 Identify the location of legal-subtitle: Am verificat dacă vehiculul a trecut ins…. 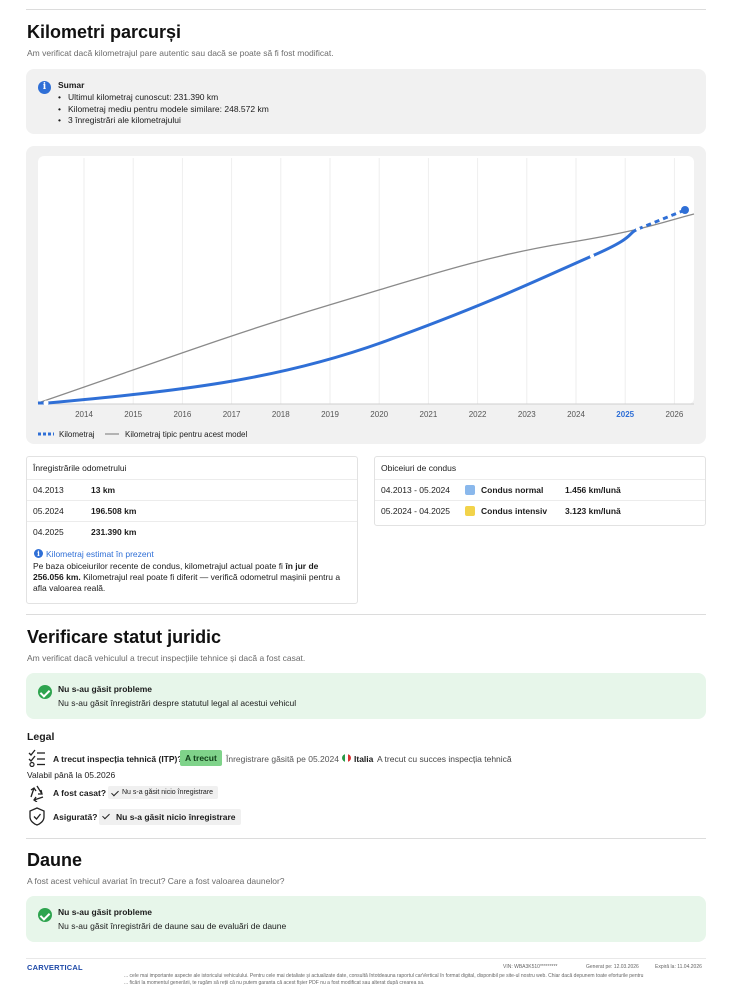
(166, 658).